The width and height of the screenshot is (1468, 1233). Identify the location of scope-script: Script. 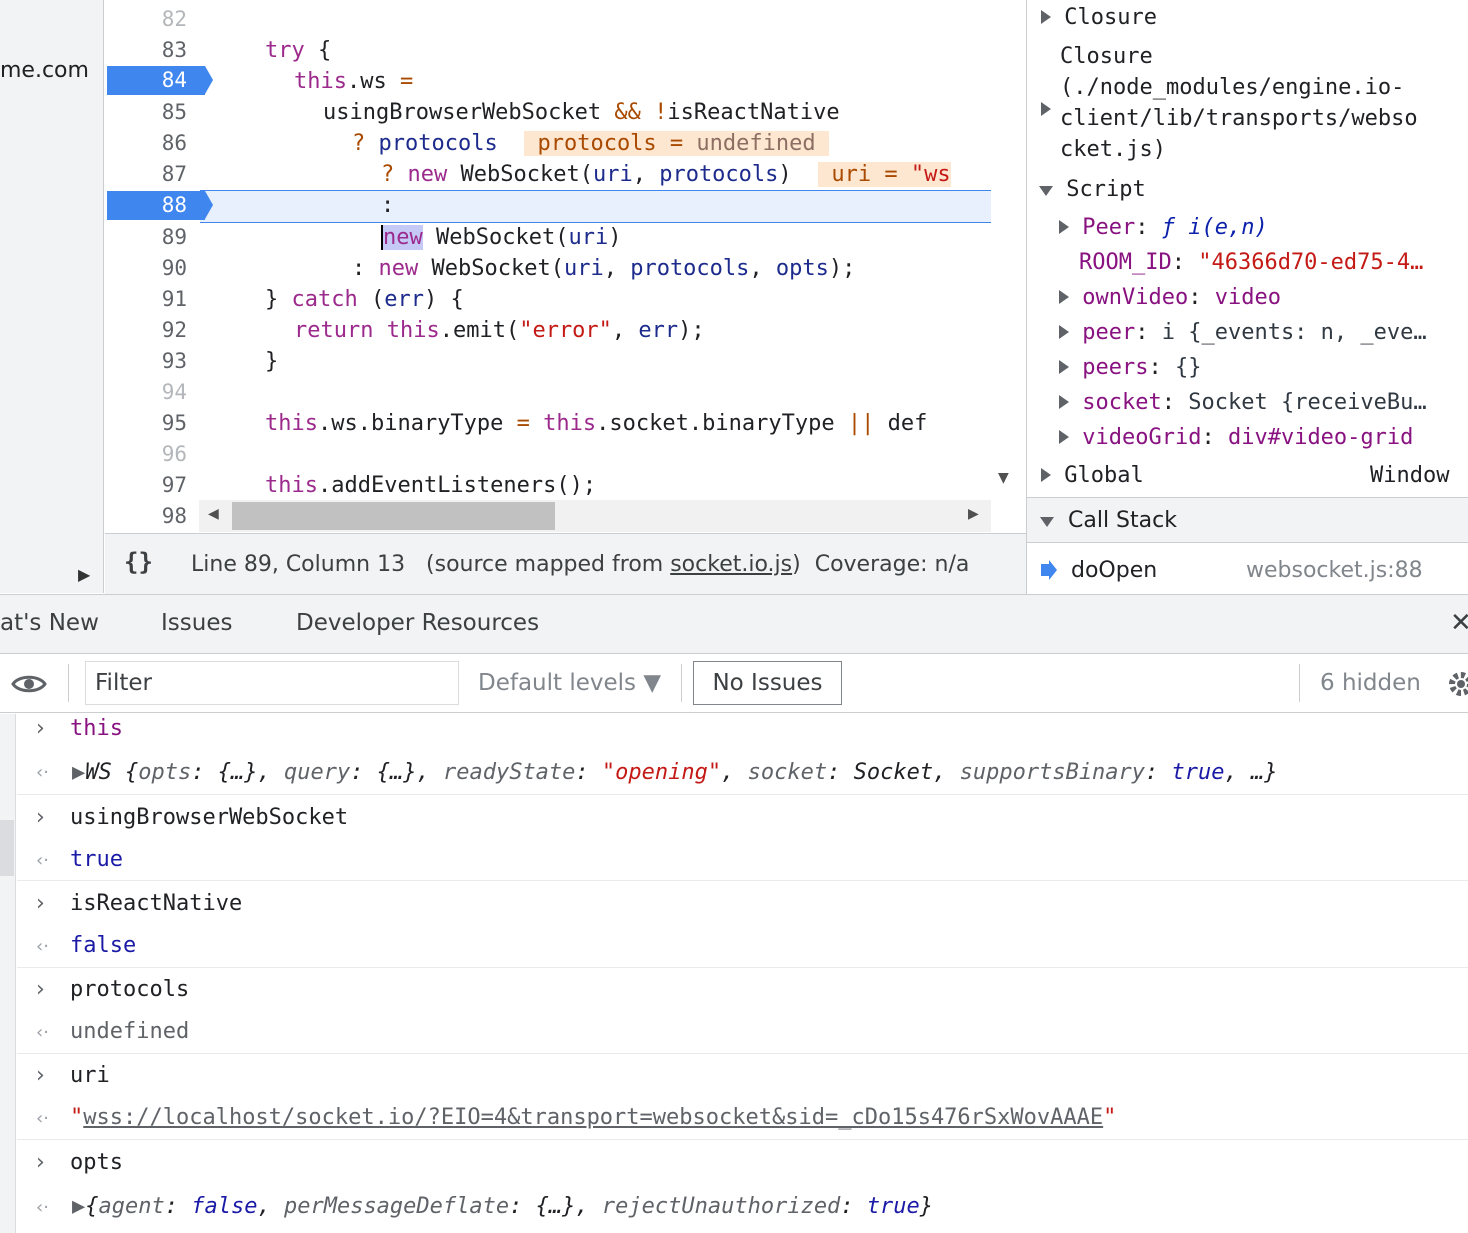
(1092, 190).